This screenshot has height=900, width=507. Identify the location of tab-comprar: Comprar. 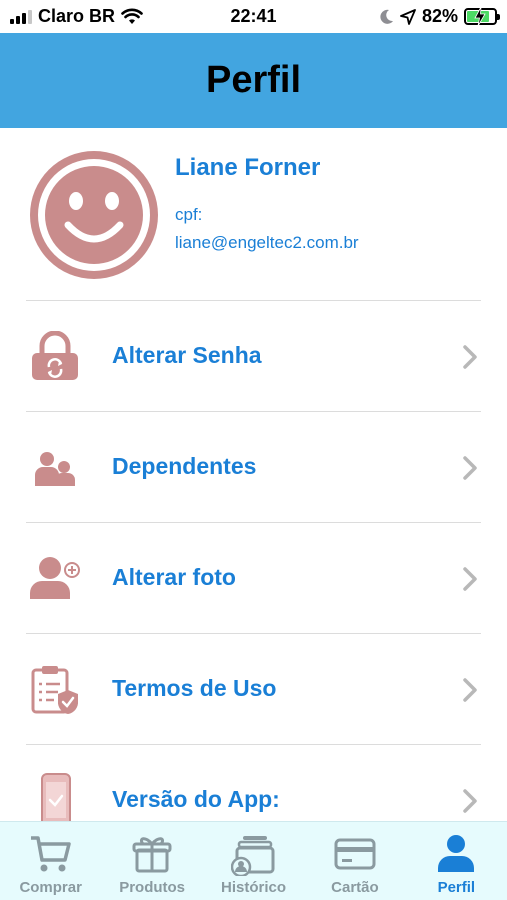
(50, 861).